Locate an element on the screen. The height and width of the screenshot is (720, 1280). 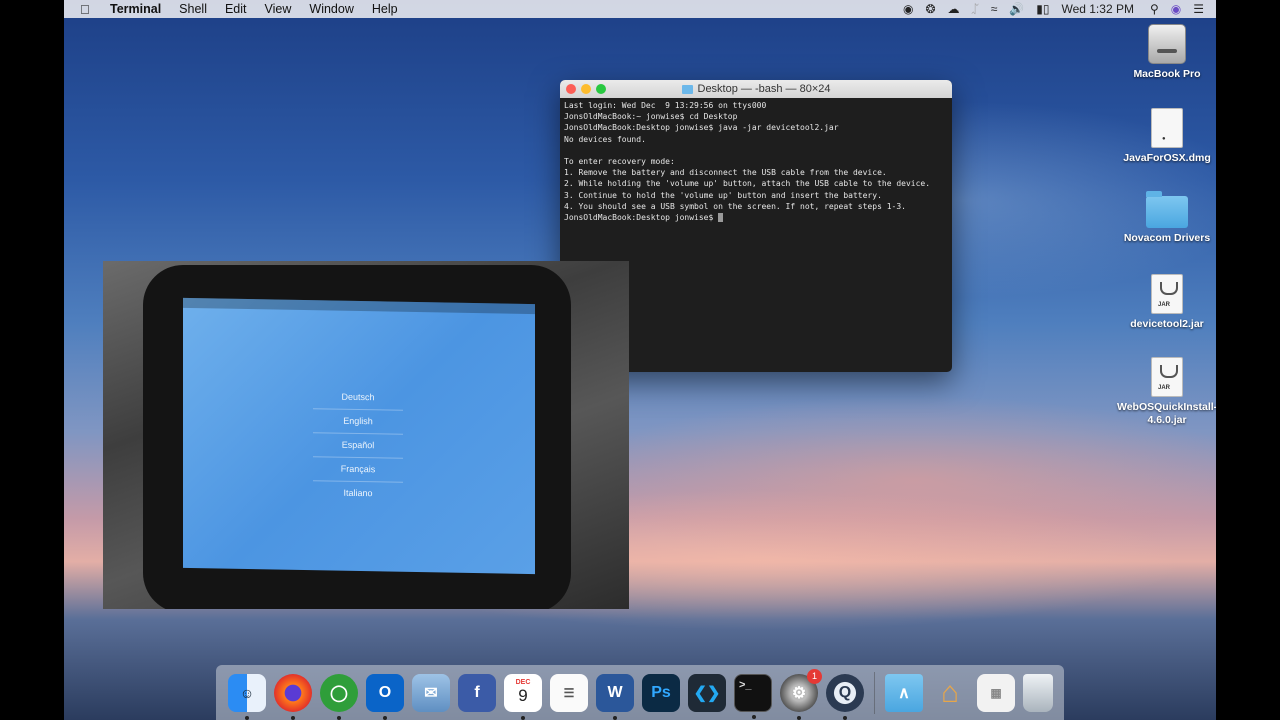
desktop-icon-webosquickinstall: JAR WebOSQuickInstall-4.6.0.jar is located at coordinates (1166, 392).